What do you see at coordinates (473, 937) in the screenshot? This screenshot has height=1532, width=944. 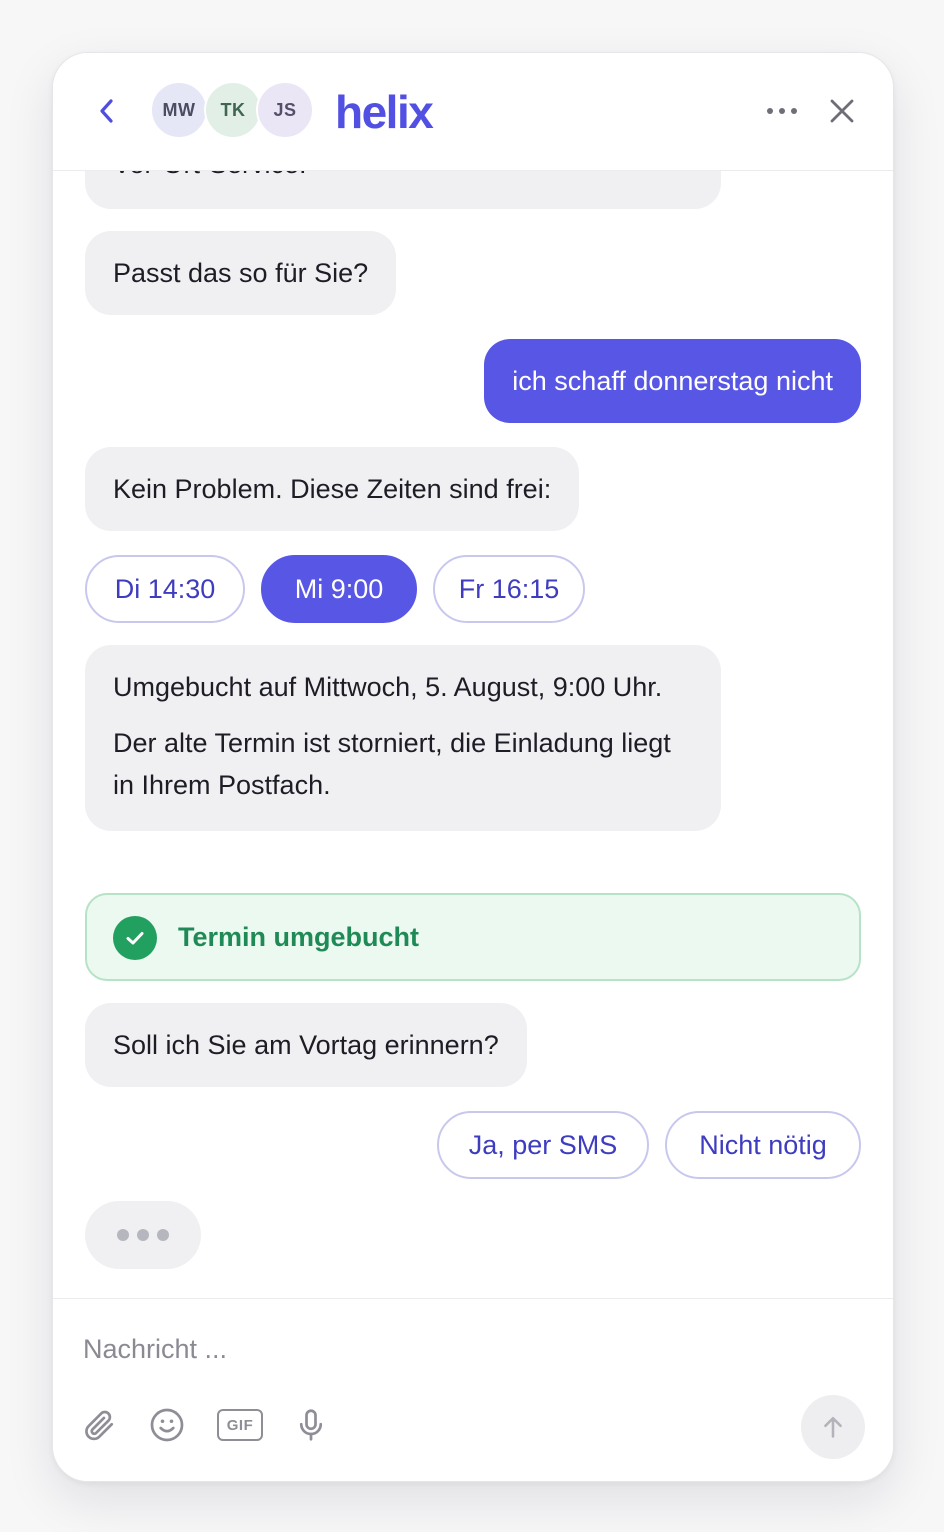 I see `status-card: Termin umgebucht` at bounding box center [473, 937].